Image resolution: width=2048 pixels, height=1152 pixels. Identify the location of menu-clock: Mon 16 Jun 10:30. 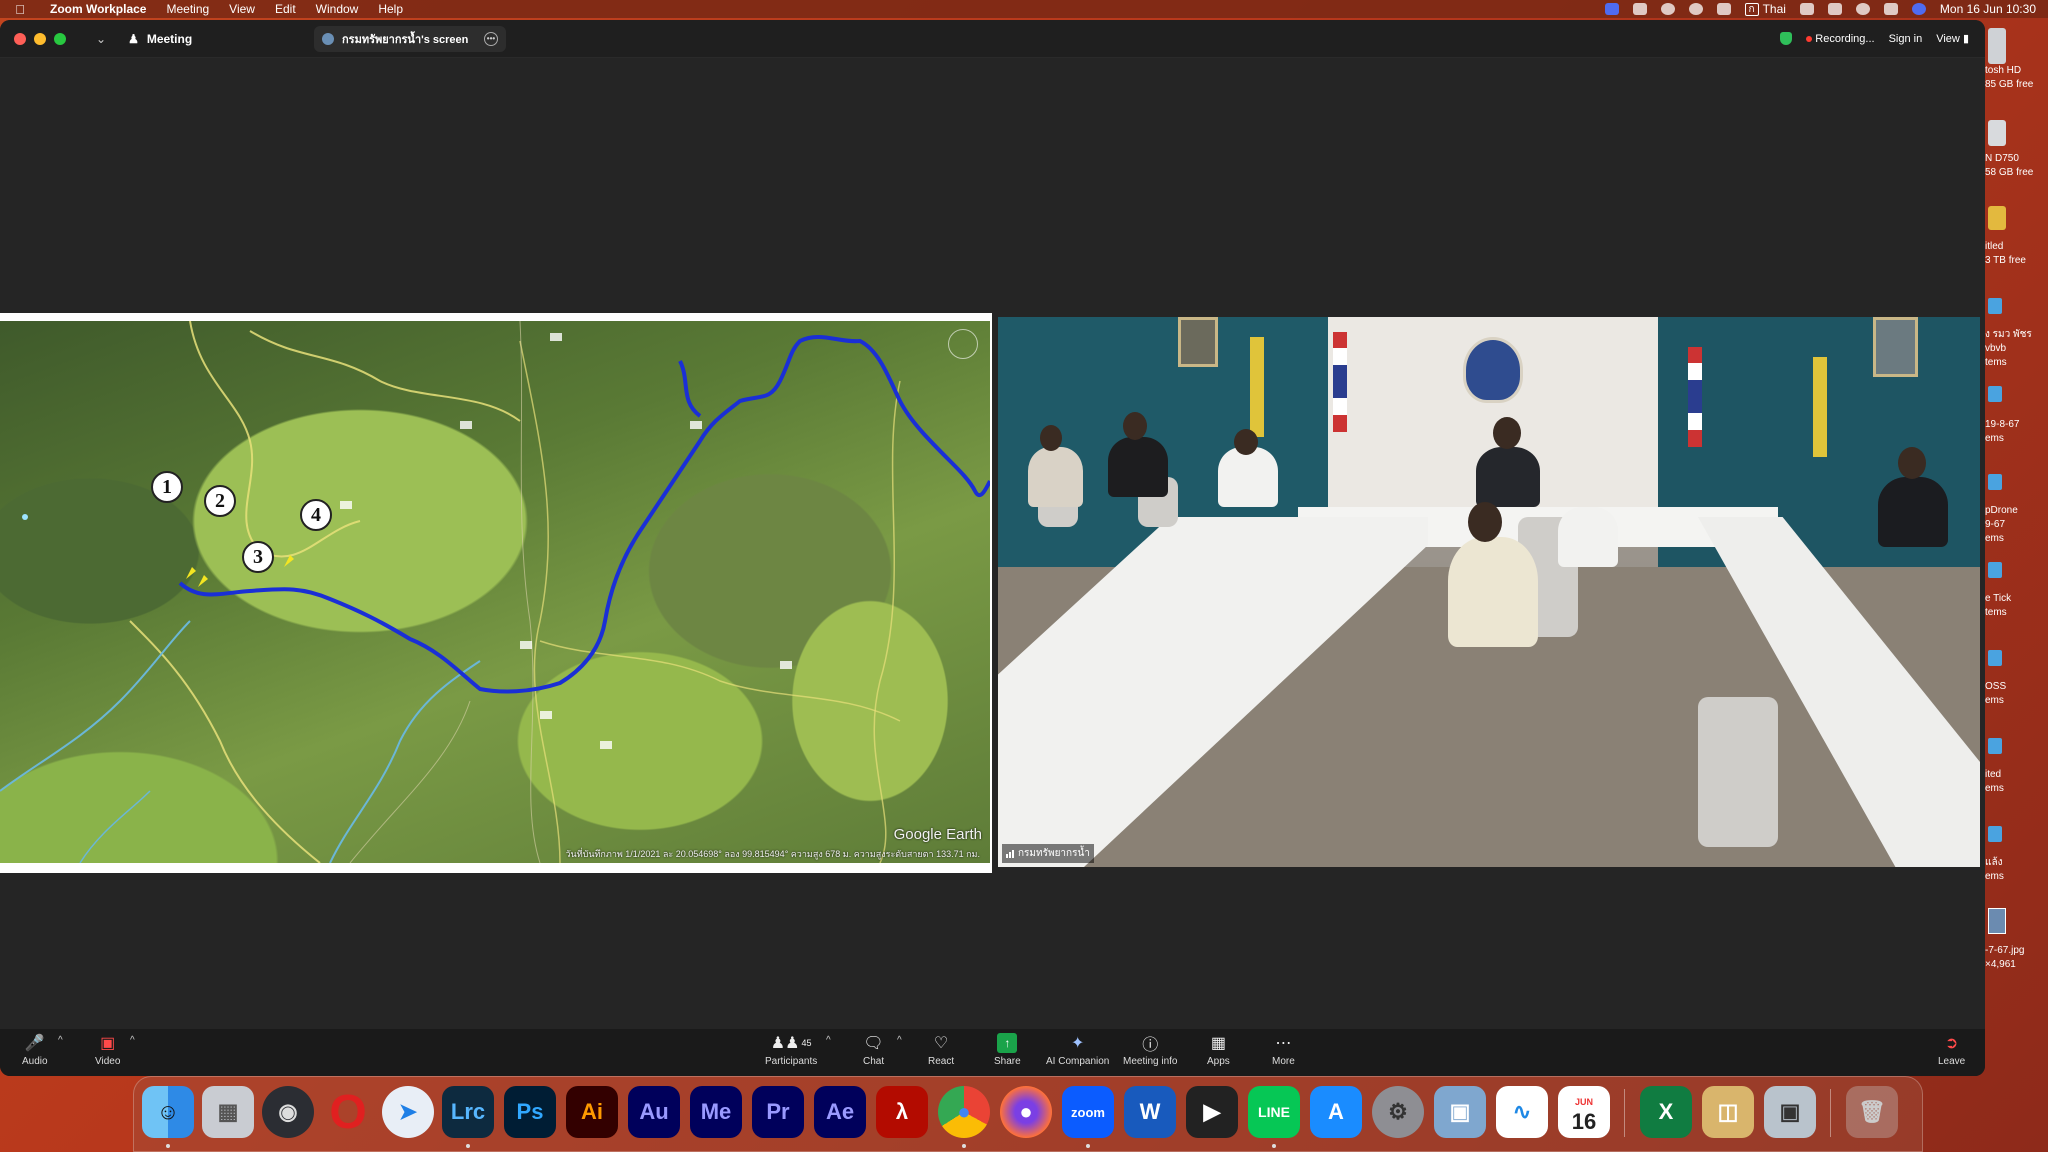
(1988, 9).